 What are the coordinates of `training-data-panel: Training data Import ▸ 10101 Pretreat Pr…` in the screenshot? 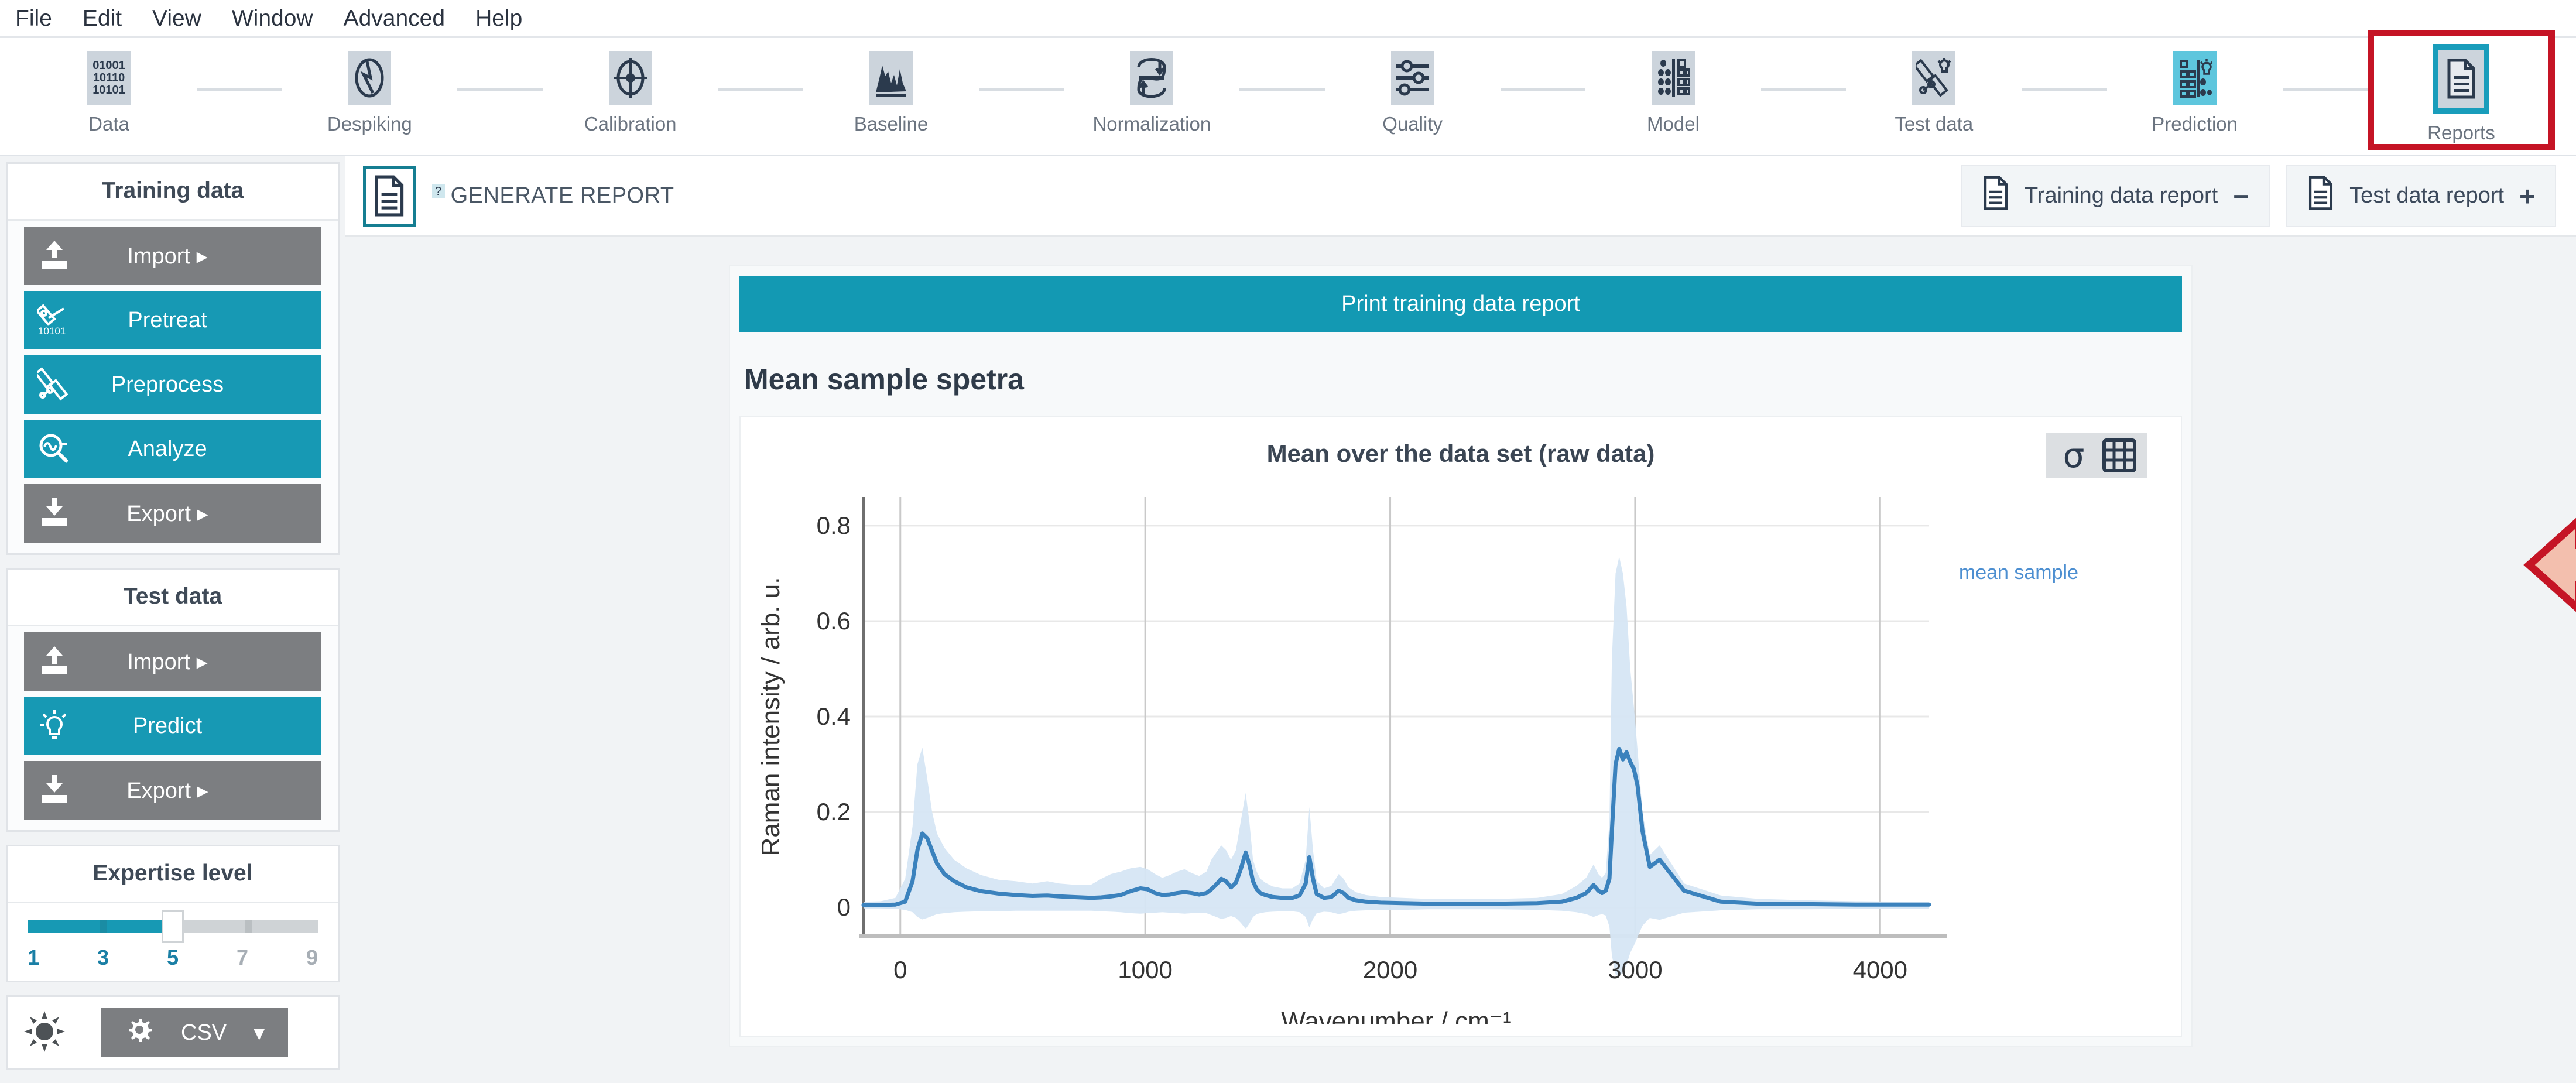 It's located at (173, 358).